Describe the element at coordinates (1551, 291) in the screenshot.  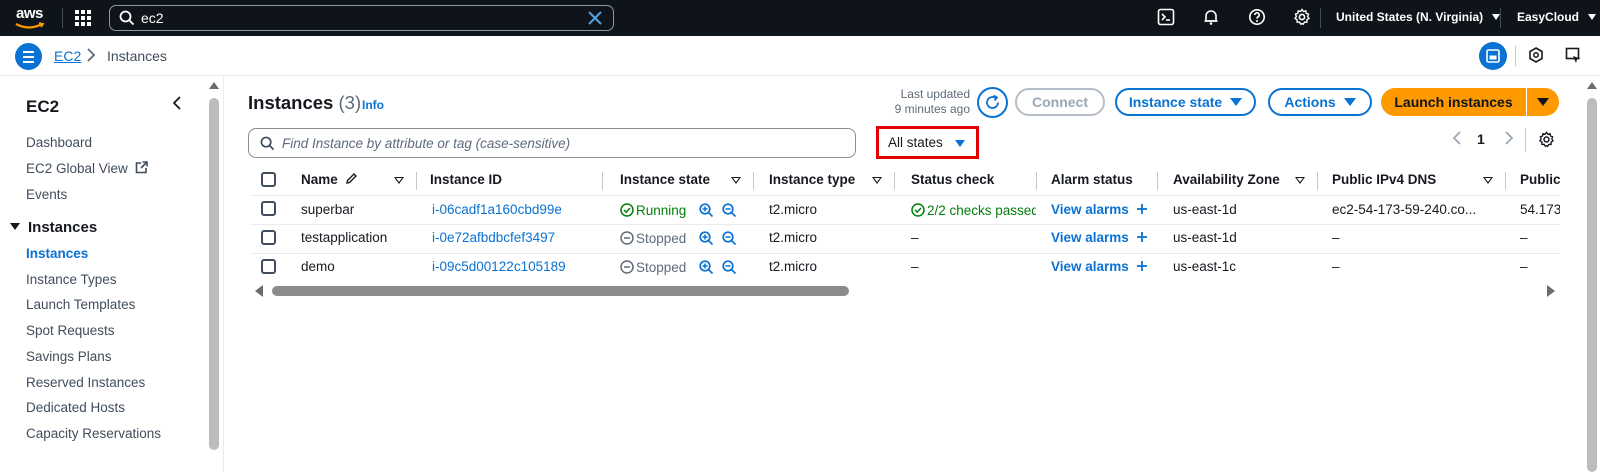
I see `scroll-right-icon` at that location.